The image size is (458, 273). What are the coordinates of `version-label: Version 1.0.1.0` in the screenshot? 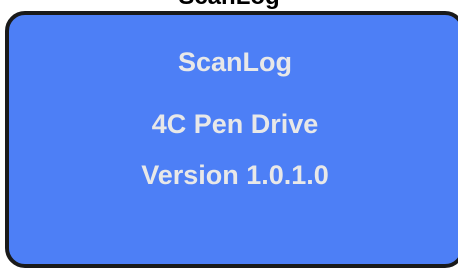 It's located at (235, 175).